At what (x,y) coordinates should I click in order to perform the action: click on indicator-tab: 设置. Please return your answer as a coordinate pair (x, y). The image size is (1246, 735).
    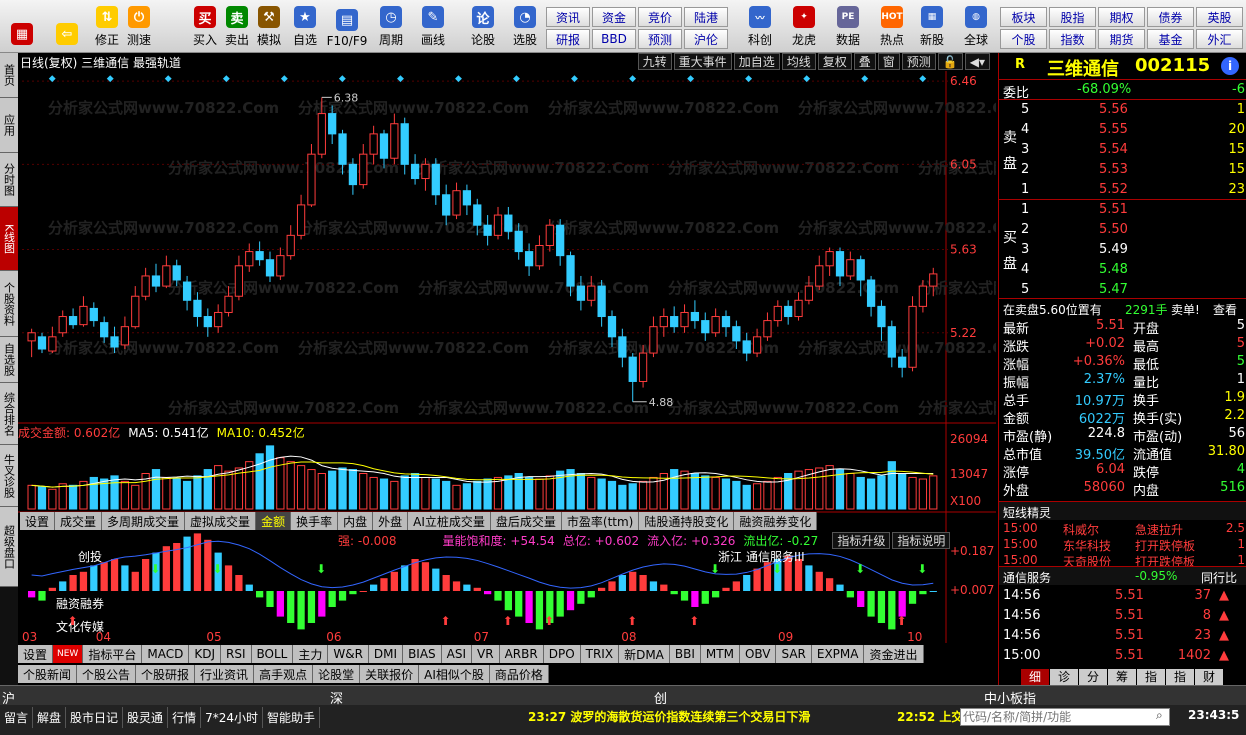
    Looking at the image, I should click on (38, 521).